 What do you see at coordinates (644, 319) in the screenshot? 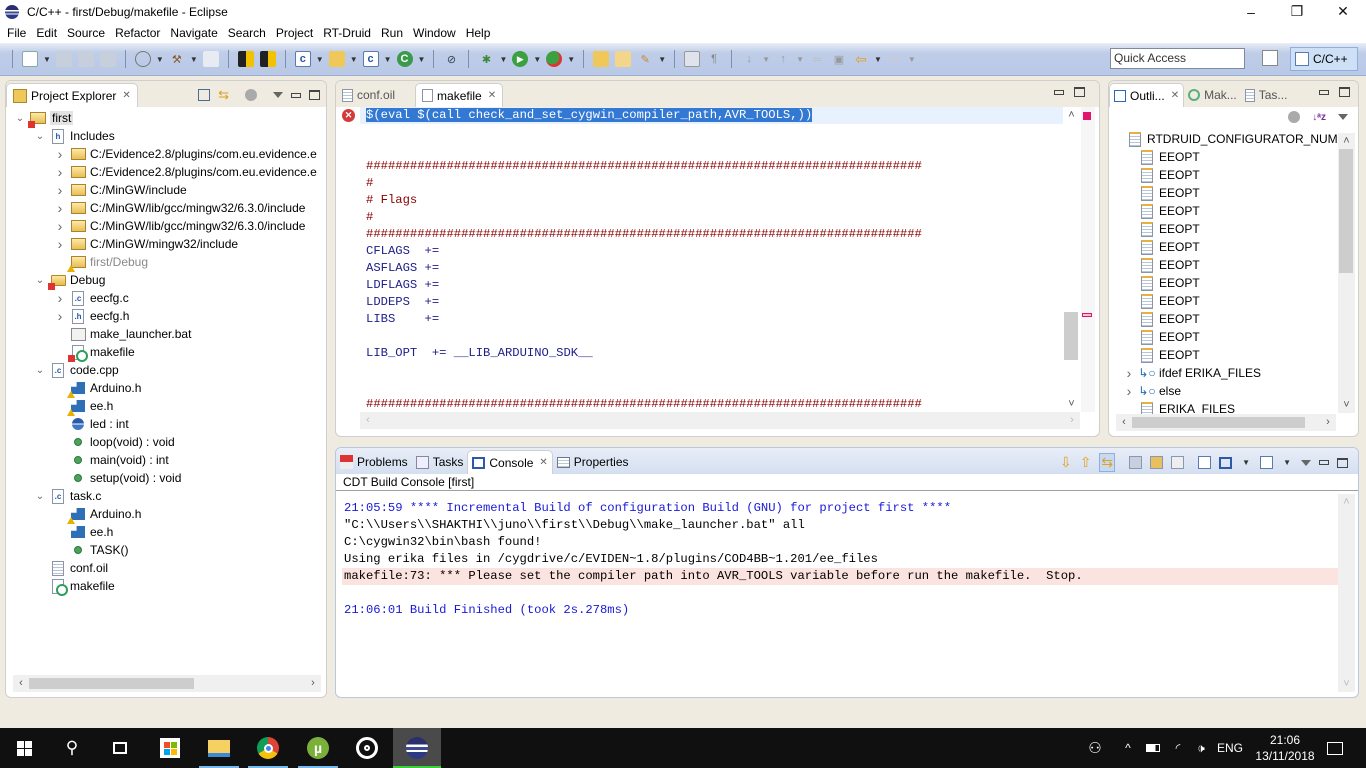
I see `code-line: LIBS +=` at bounding box center [644, 319].